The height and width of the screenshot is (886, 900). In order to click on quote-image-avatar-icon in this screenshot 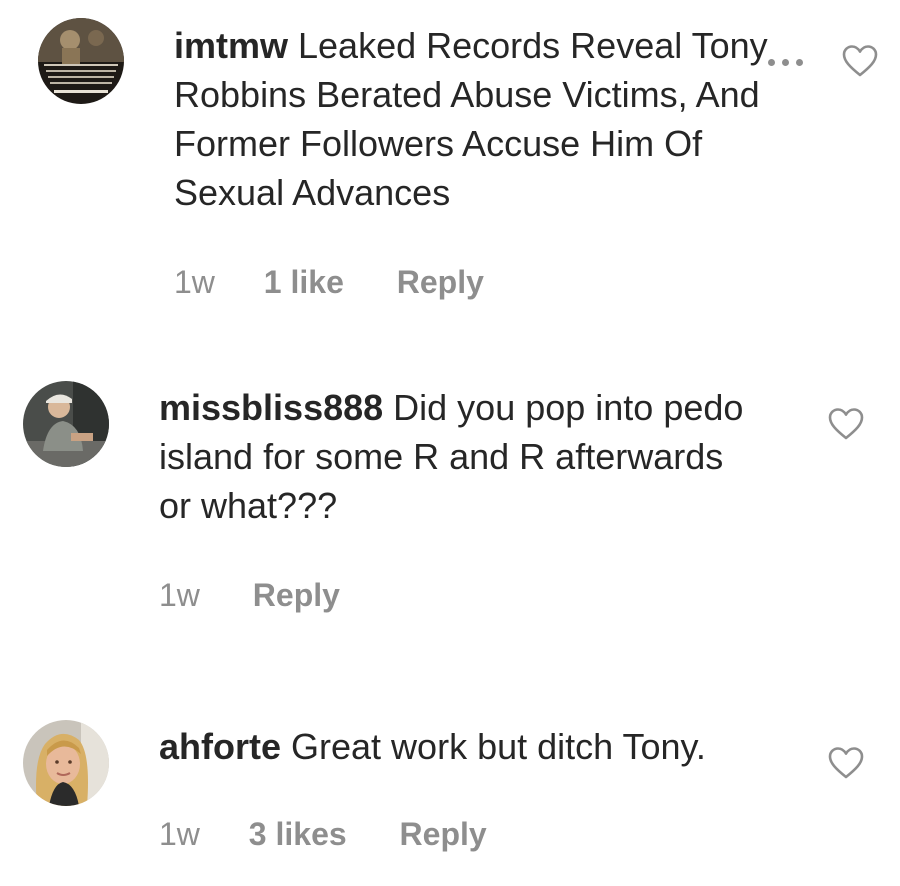, I will do `click(81, 61)`.